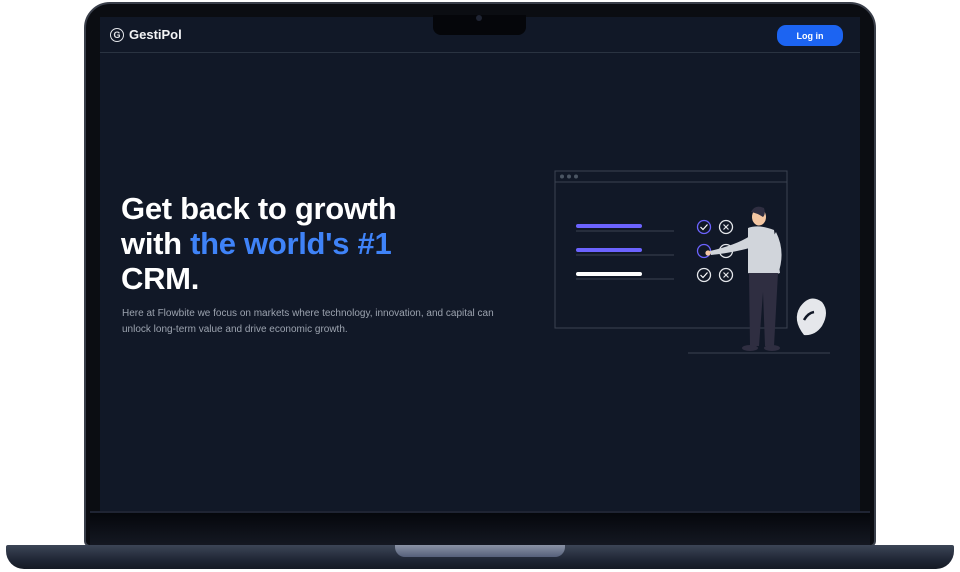  What do you see at coordinates (479, 18) in the screenshot?
I see `camera-icon` at bounding box center [479, 18].